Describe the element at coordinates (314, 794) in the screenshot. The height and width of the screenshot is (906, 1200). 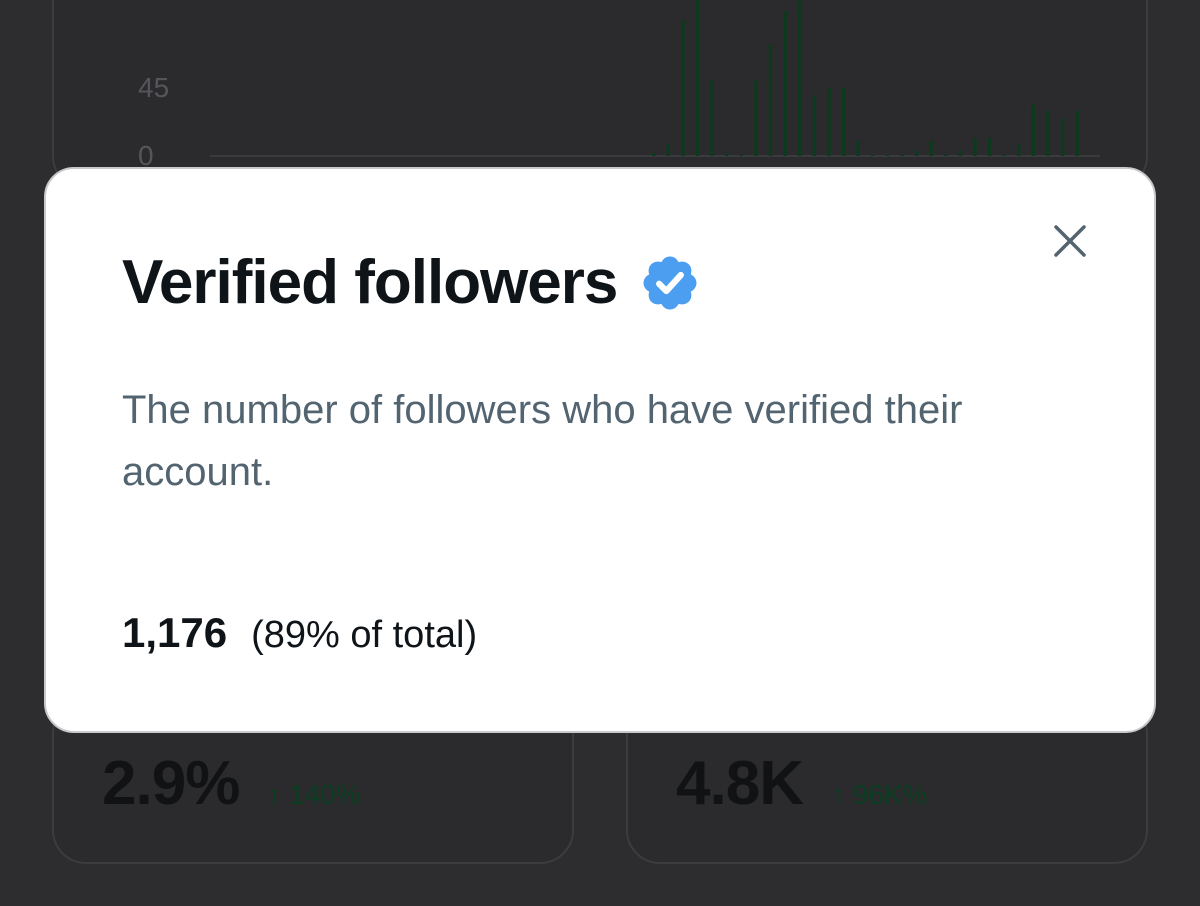
I see `stat-change: ↑ 140%` at that location.